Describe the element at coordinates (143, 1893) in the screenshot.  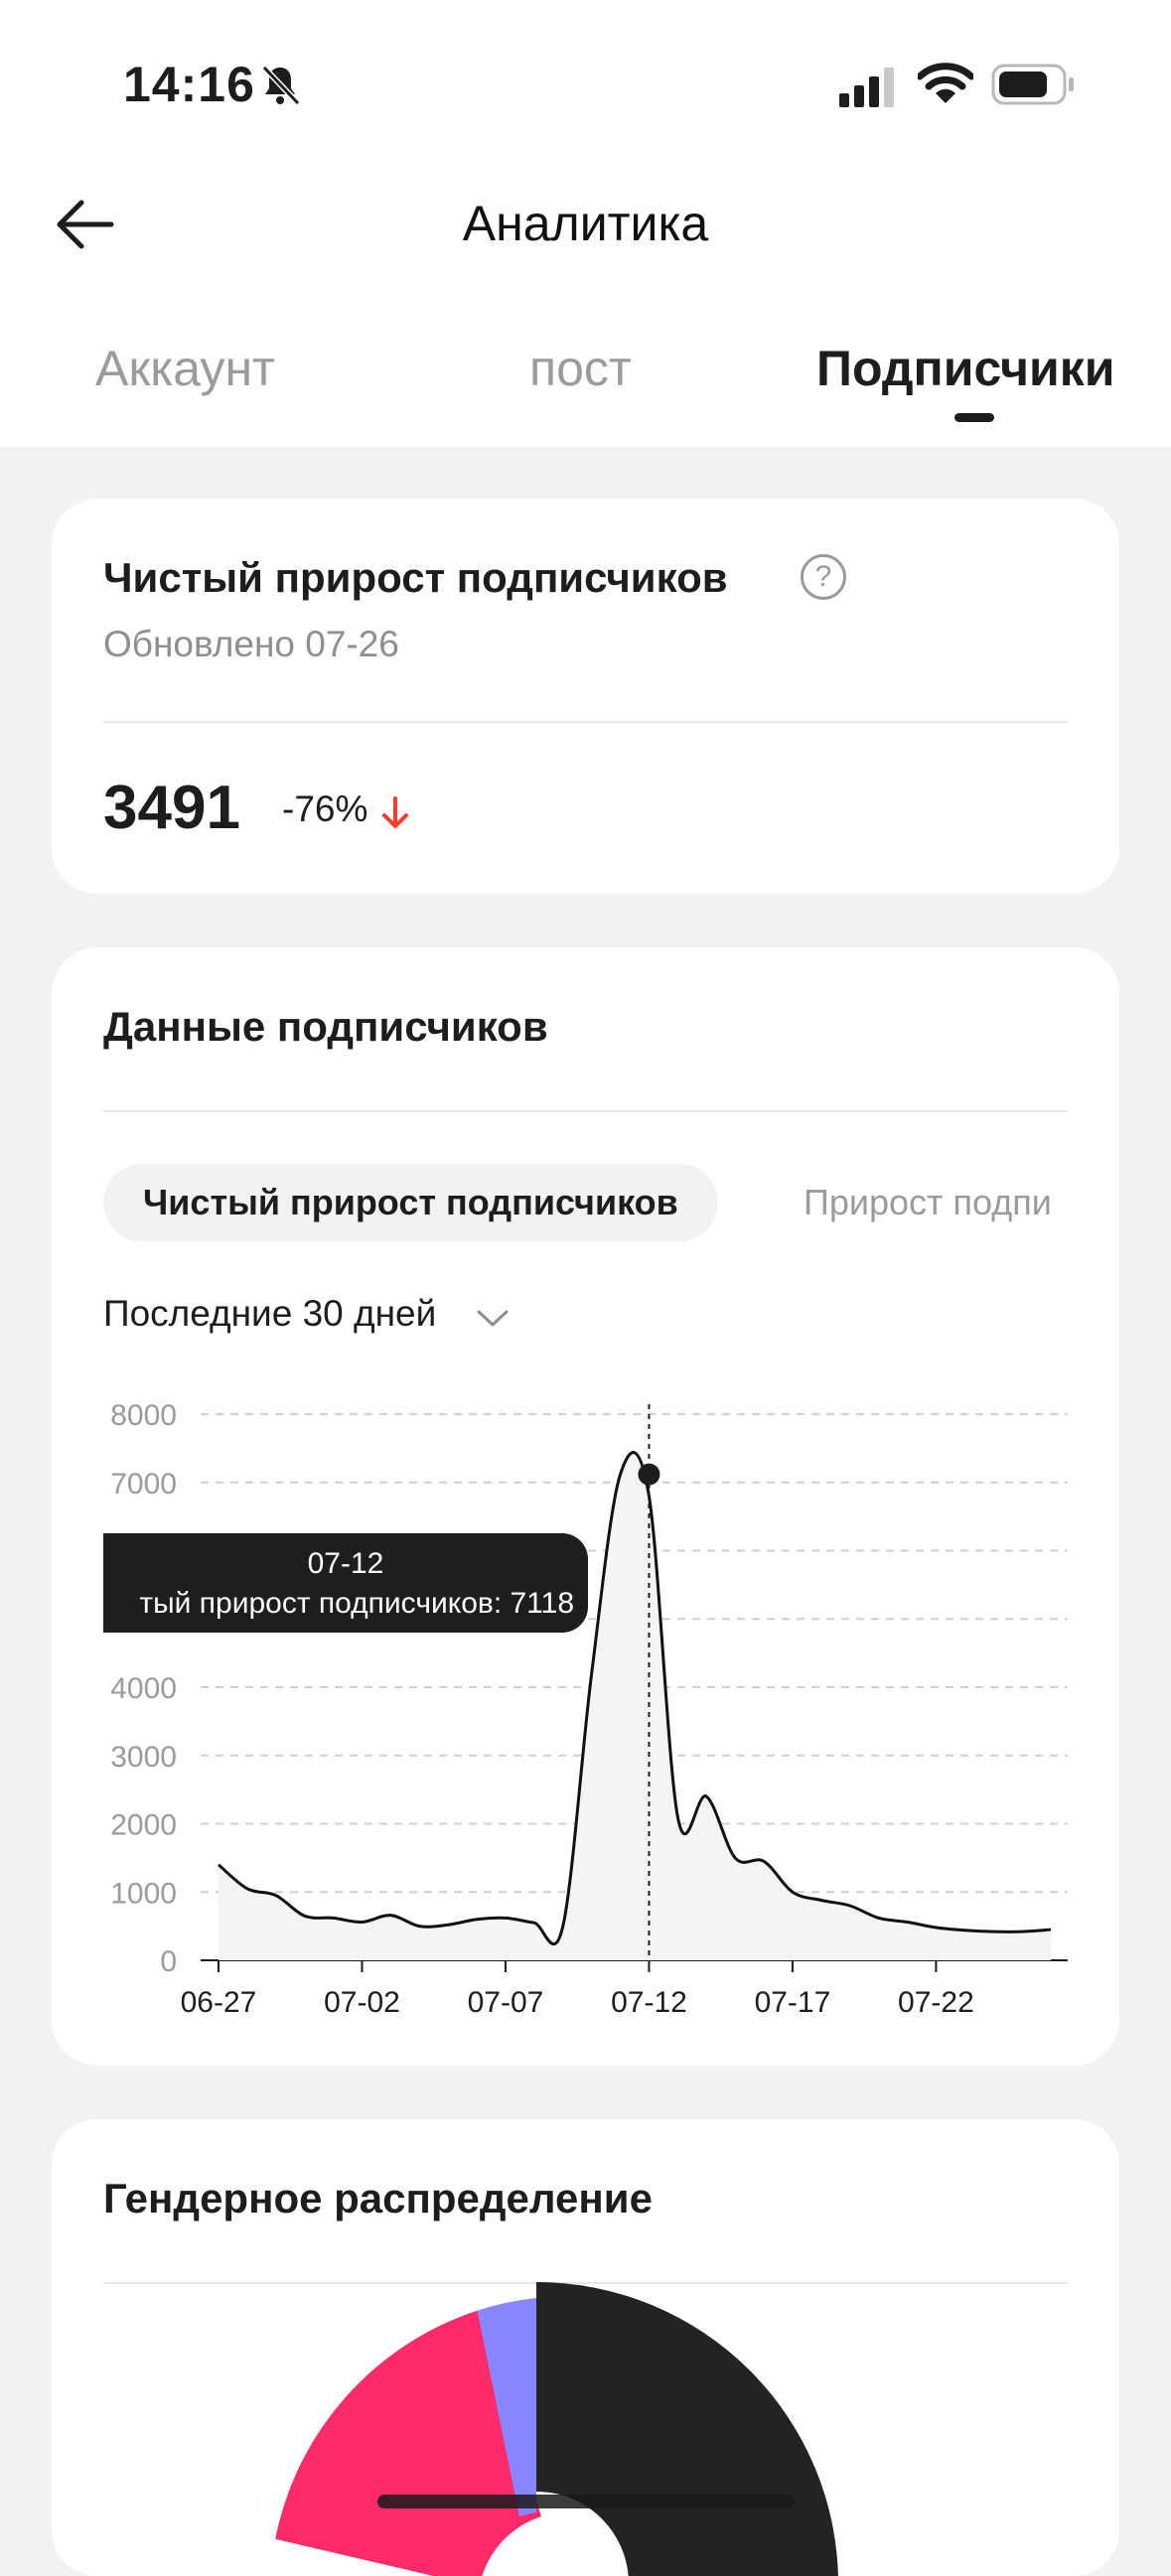
I see `y-tick-label: 1000` at that location.